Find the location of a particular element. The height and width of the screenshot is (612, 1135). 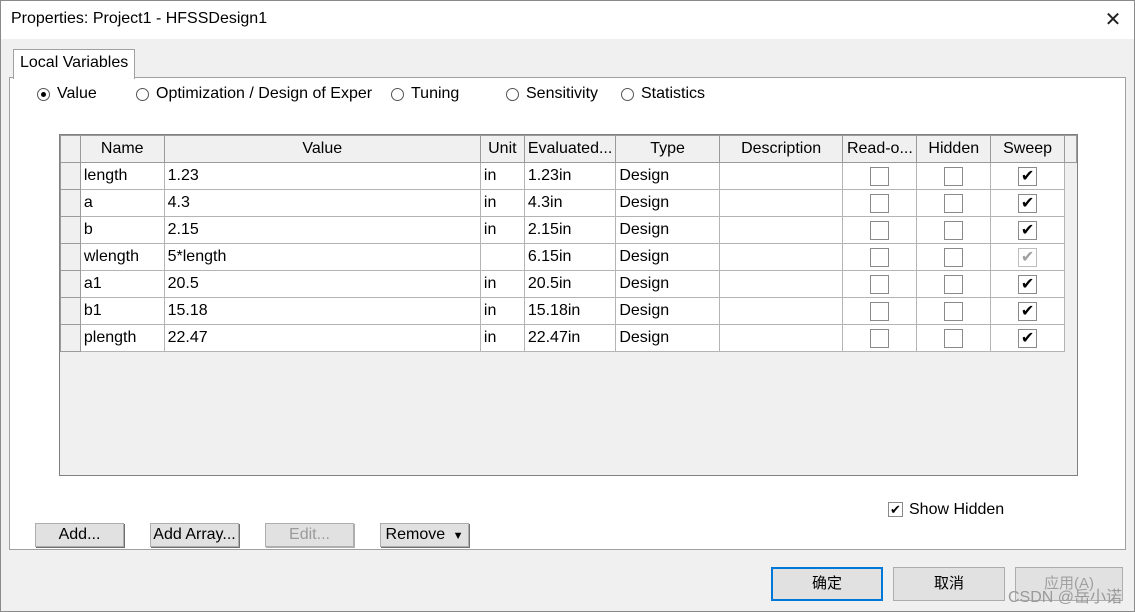

evaluated-cell: 15.18in is located at coordinates (570, 311).